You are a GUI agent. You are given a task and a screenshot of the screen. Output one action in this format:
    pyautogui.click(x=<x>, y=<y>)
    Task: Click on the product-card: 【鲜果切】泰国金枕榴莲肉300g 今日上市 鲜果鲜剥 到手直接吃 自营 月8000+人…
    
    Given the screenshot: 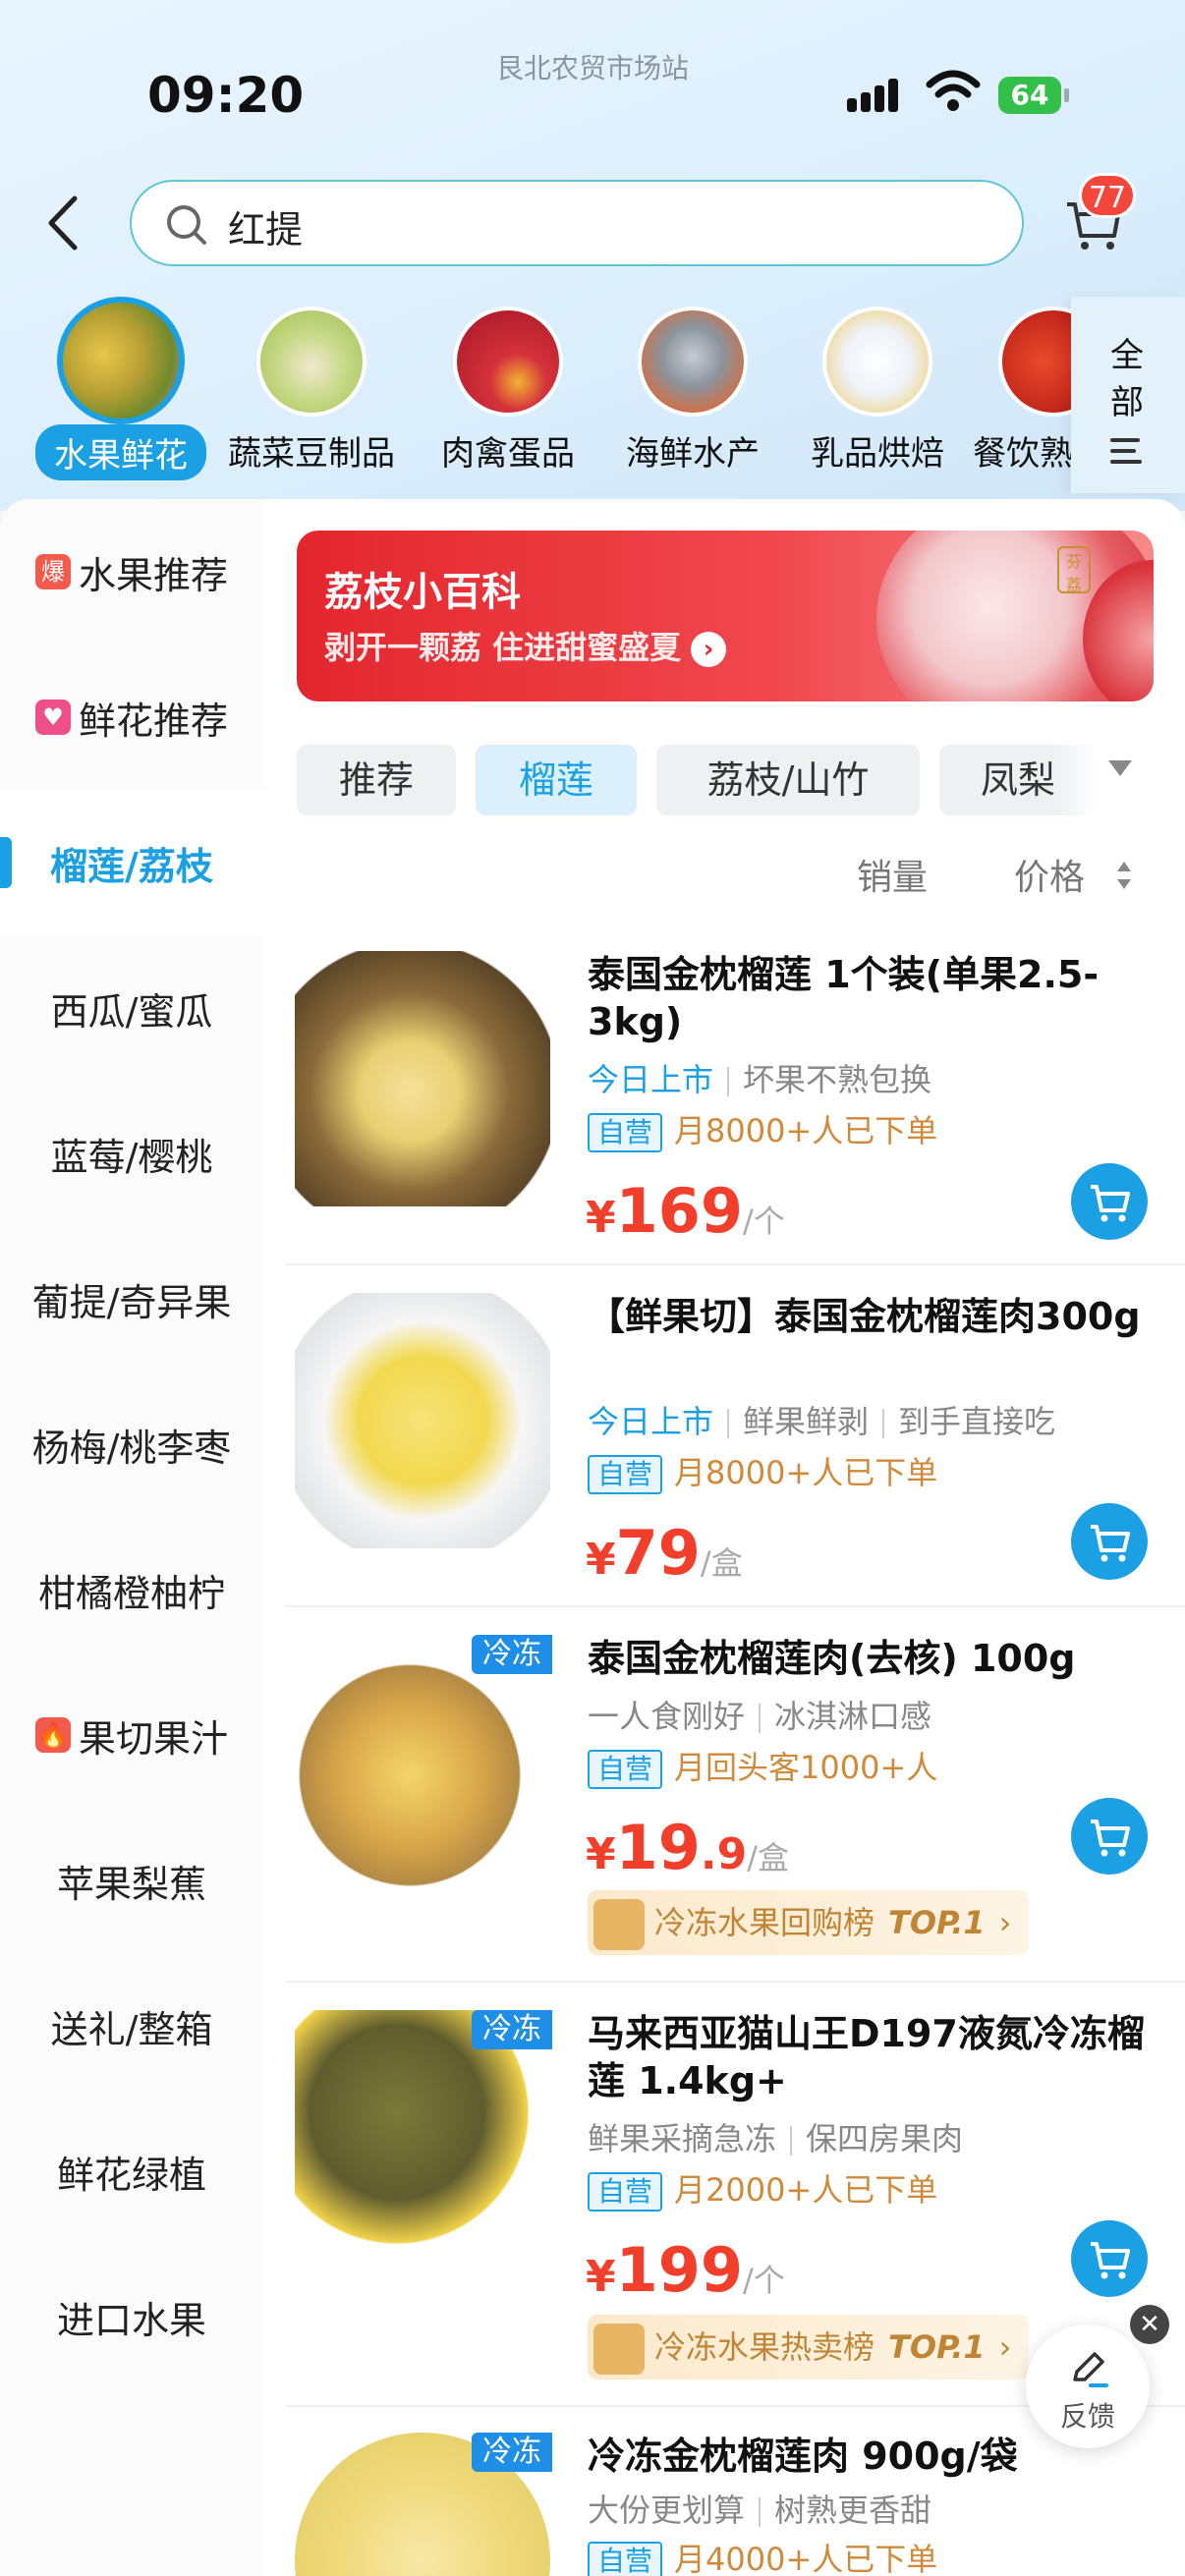 What is the action you would take?
    pyautogui.click(x=735, y=1455)
    